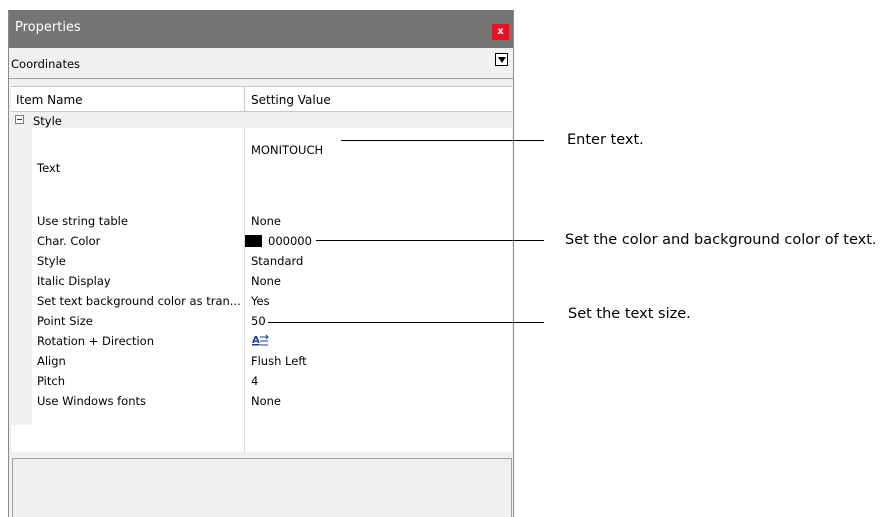  I want to click on property-row-style: Style Standard, so click(272, 261).